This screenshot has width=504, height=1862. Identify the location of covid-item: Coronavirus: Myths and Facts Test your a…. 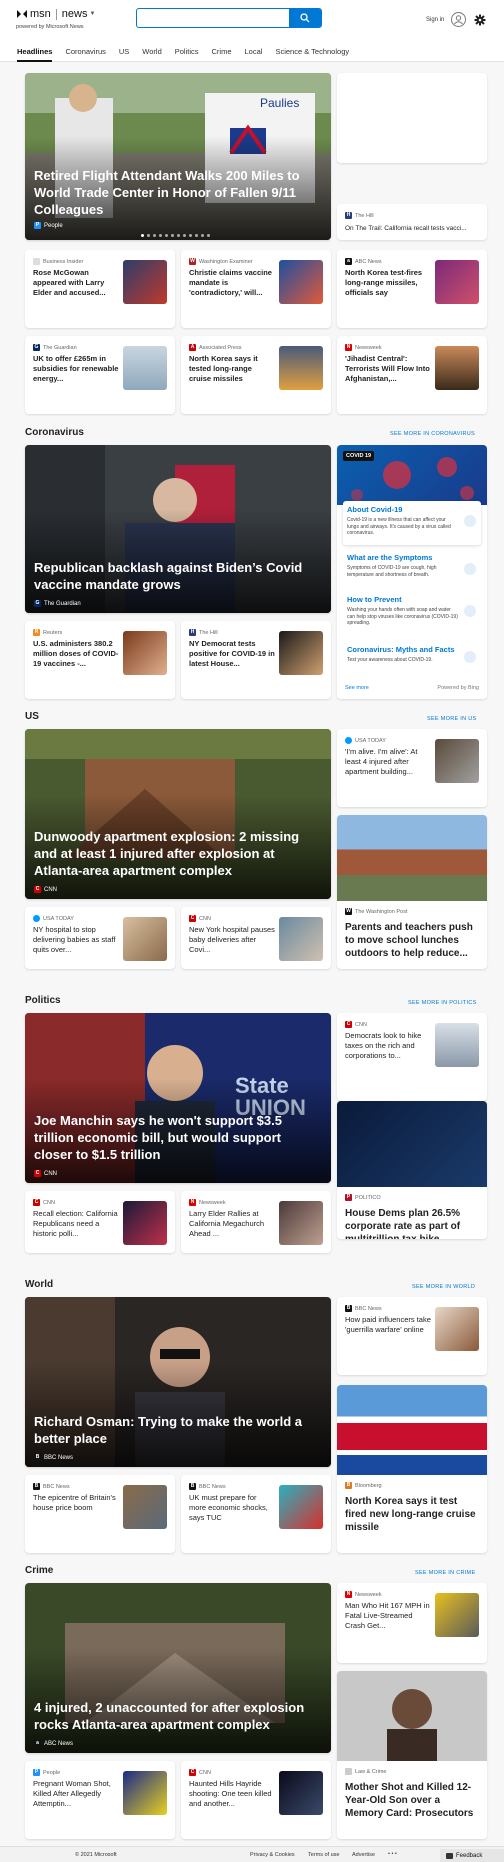
(412, 657).